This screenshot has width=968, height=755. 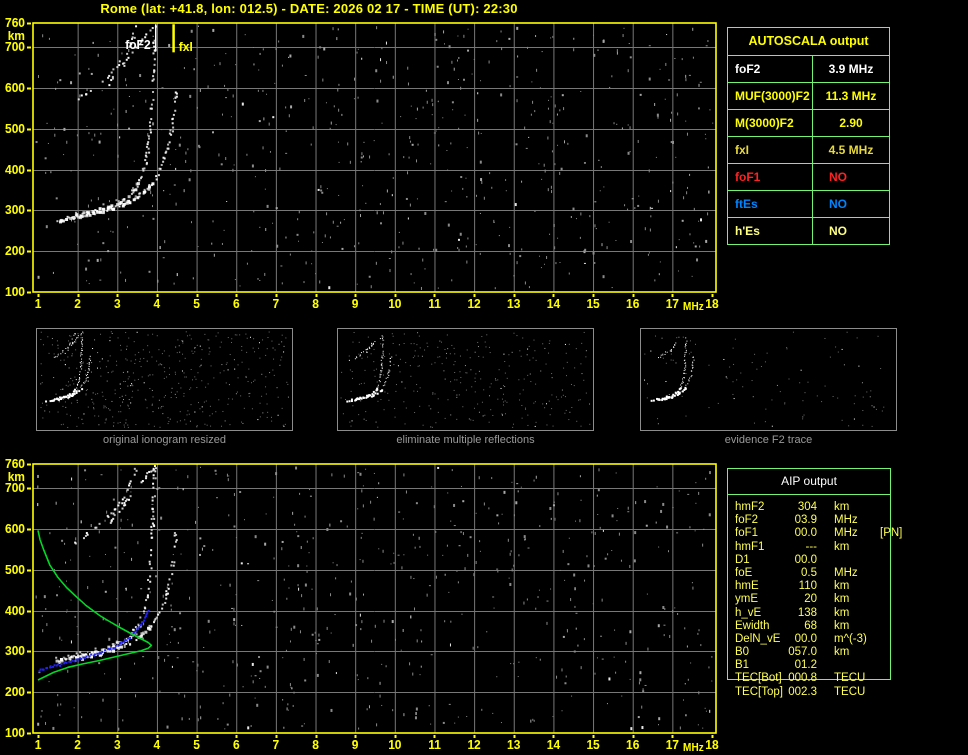 What do you see at coordinates (759, 691) in the screenshot?
I see `aip-cell: TEC[Top]` at bounding box center [759, 691].